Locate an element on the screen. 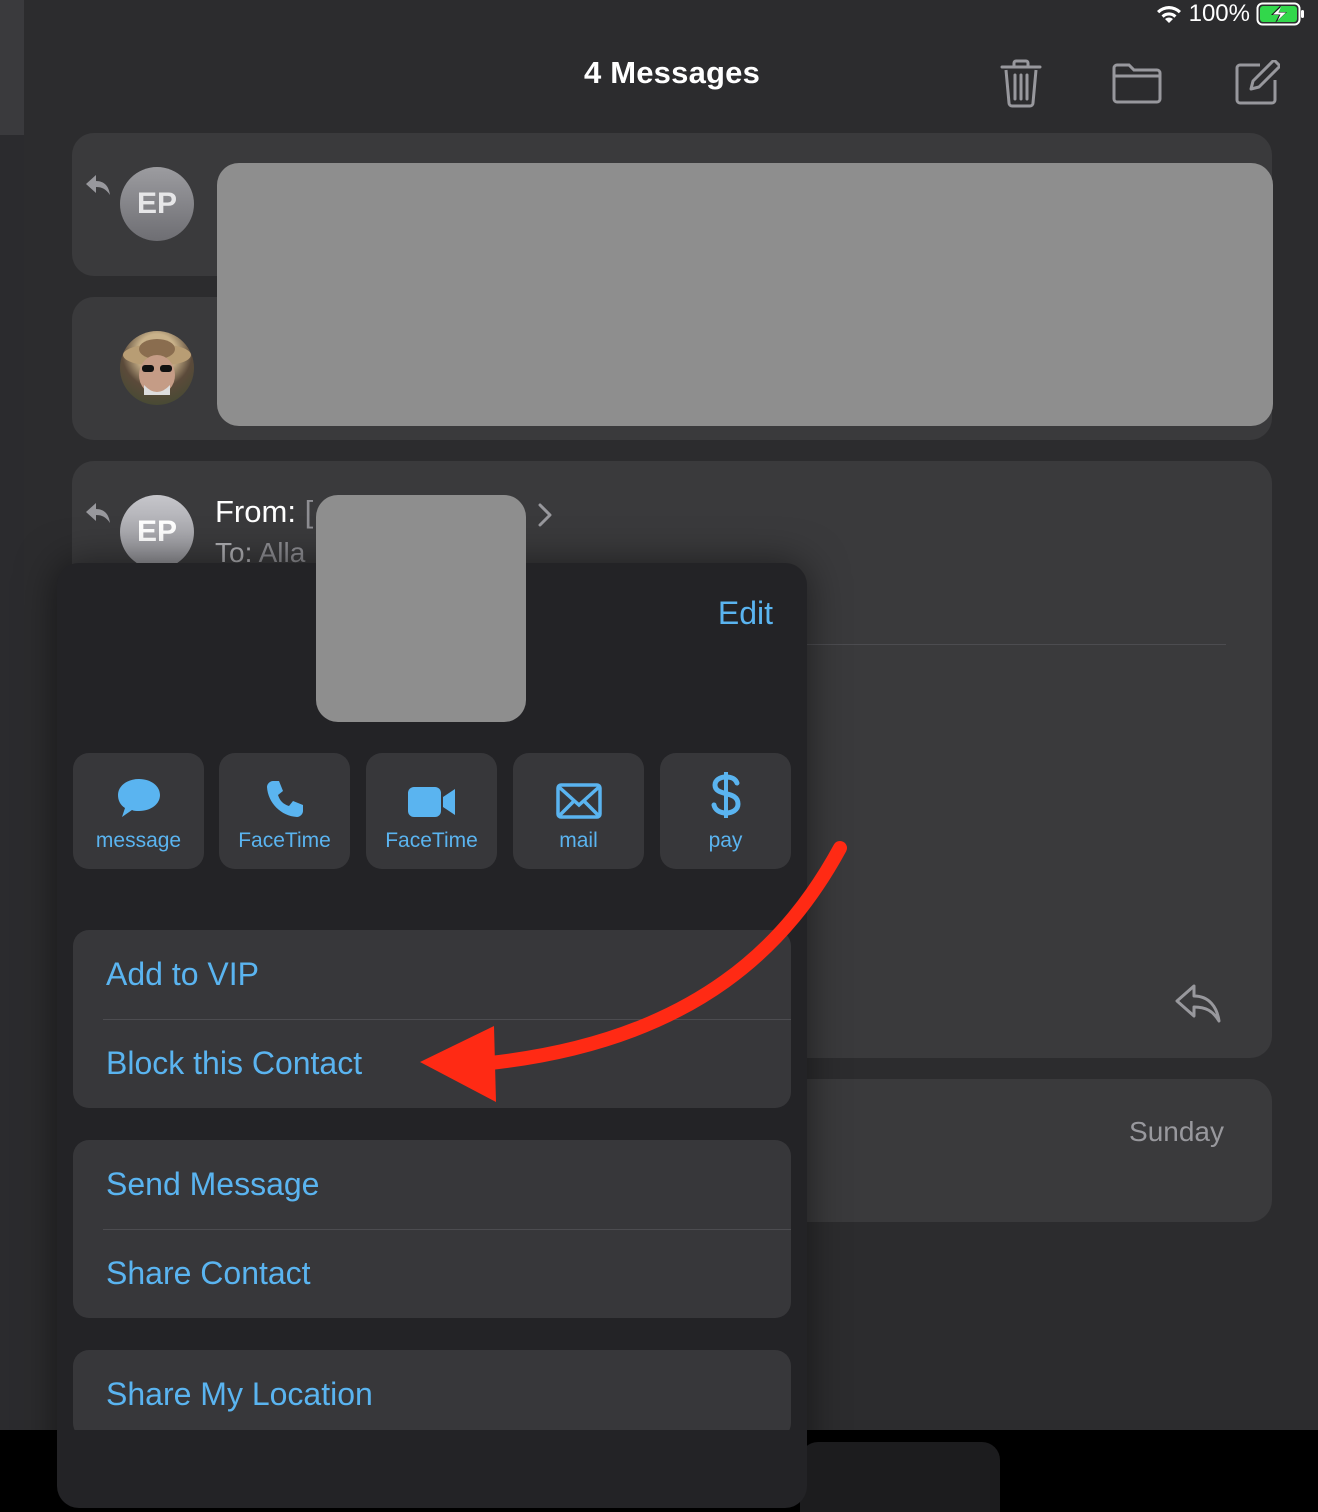 This screenshot has height=1512, width=1318. action-label: mail is located at coordinates (578, 840).